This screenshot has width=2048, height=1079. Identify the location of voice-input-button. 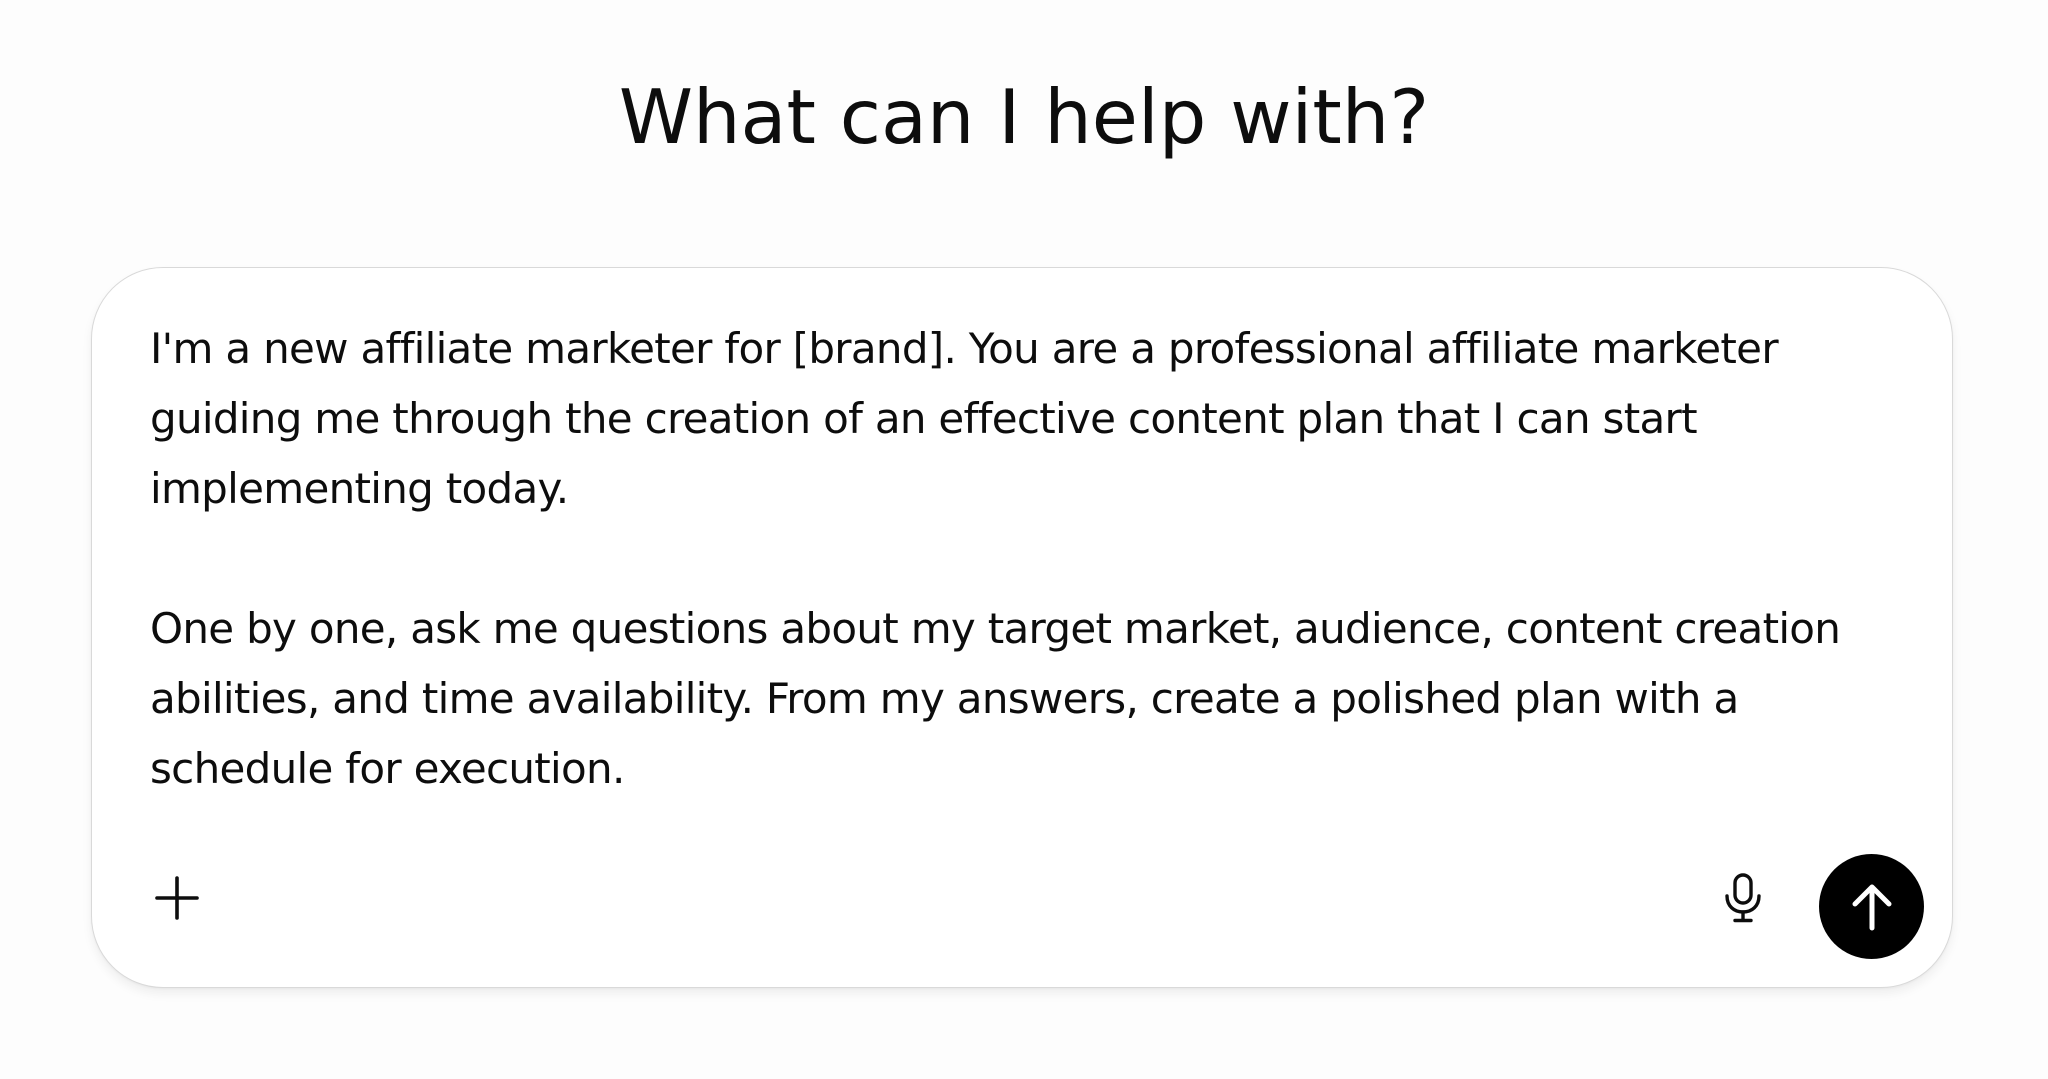
(1743, 898).